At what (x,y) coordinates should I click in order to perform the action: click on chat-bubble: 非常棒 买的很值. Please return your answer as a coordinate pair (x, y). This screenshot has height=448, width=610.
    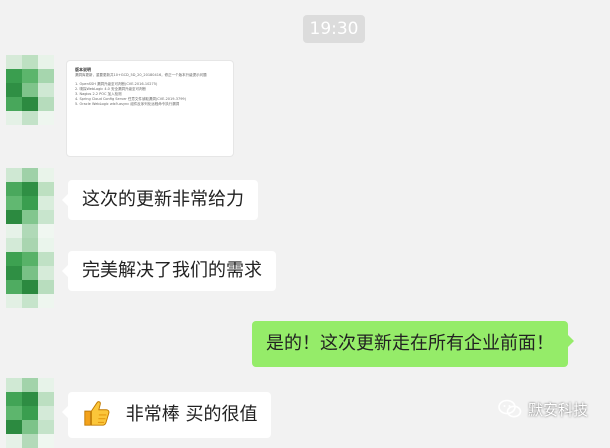
    Looking at the image, I should click on (166, 415).